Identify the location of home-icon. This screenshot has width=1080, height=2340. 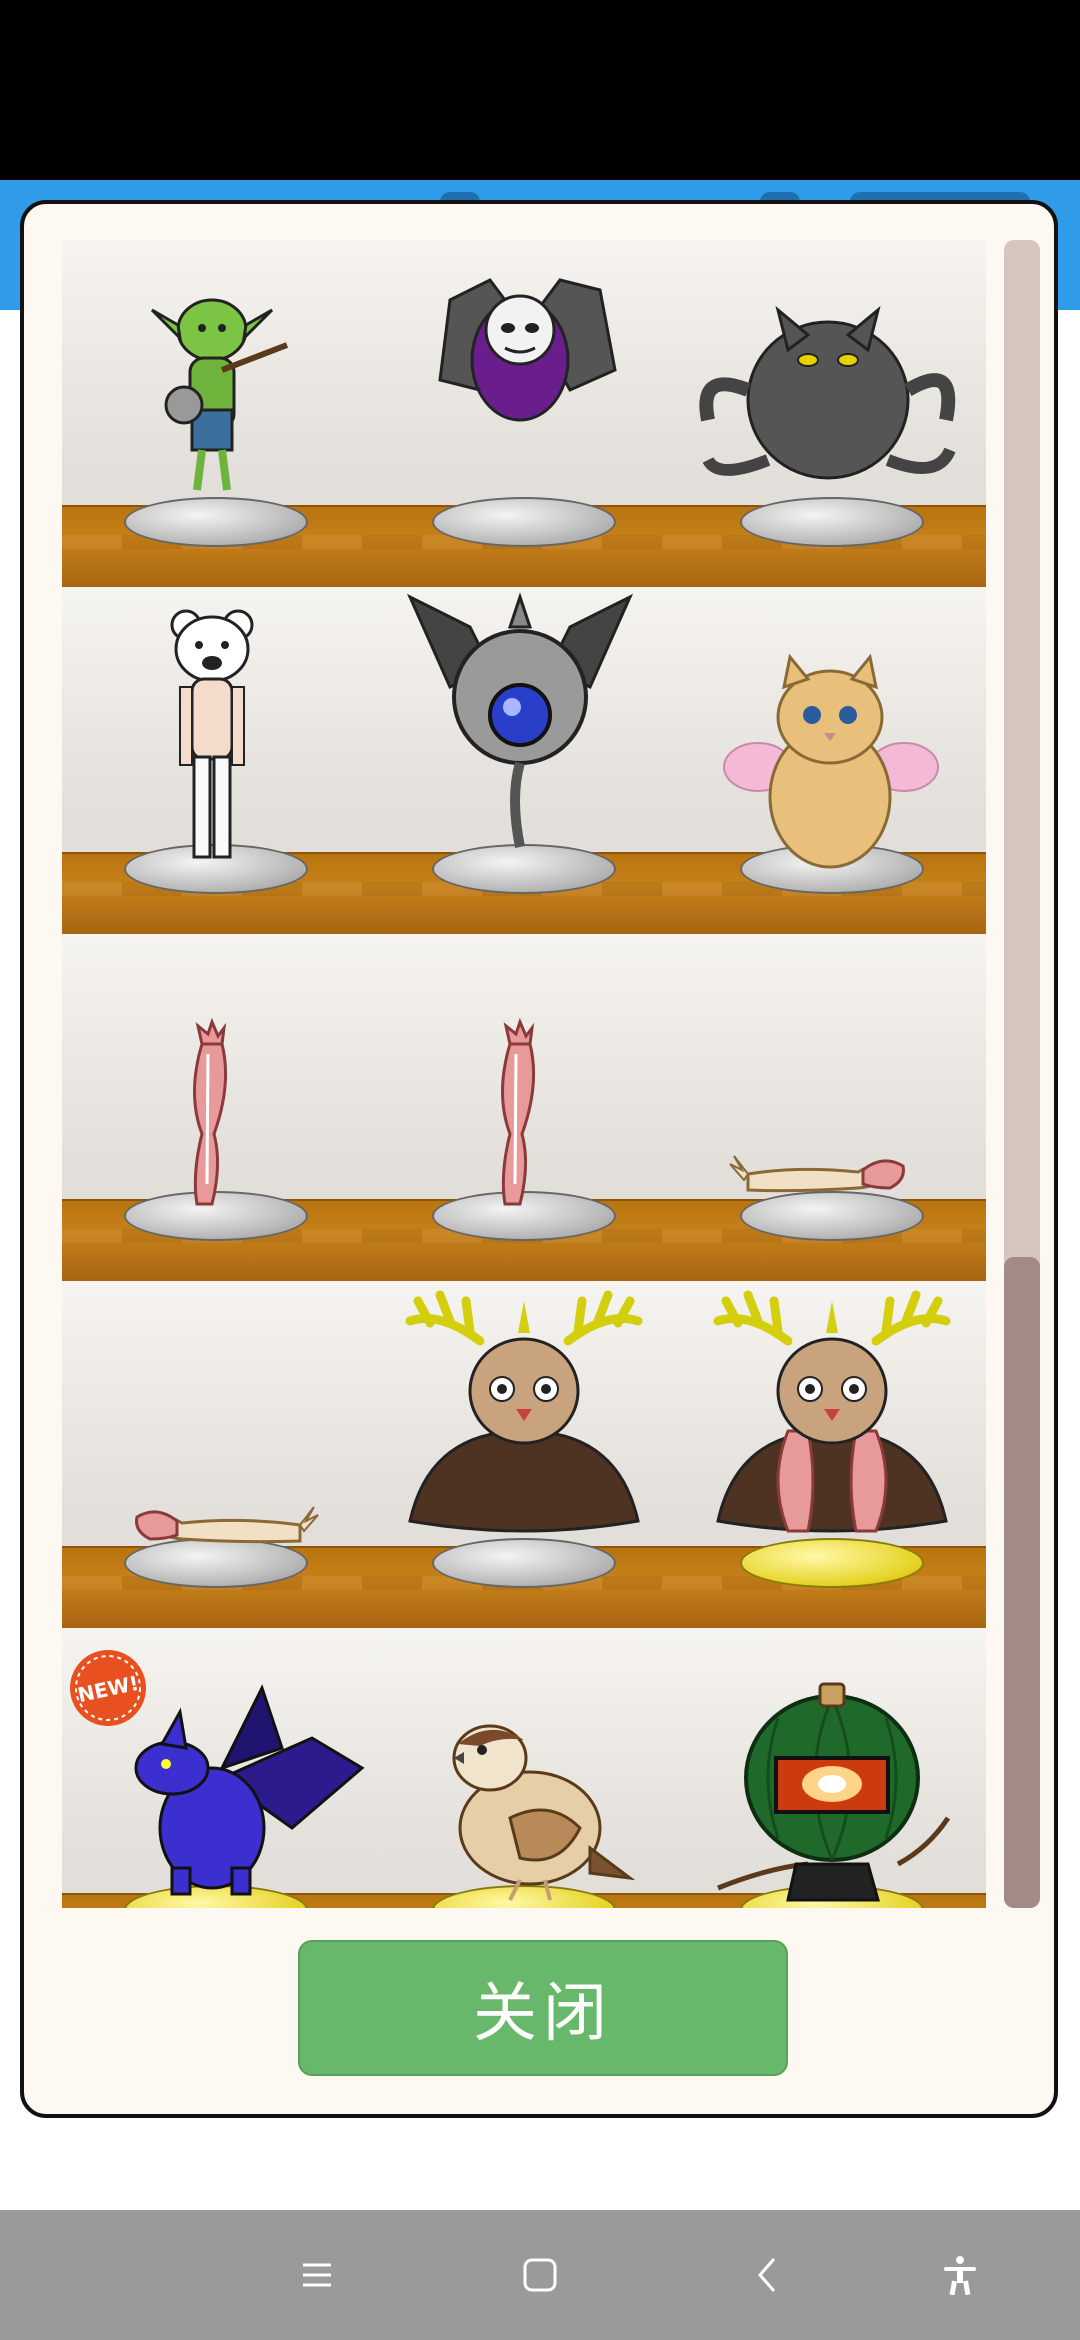
(540, 2275).